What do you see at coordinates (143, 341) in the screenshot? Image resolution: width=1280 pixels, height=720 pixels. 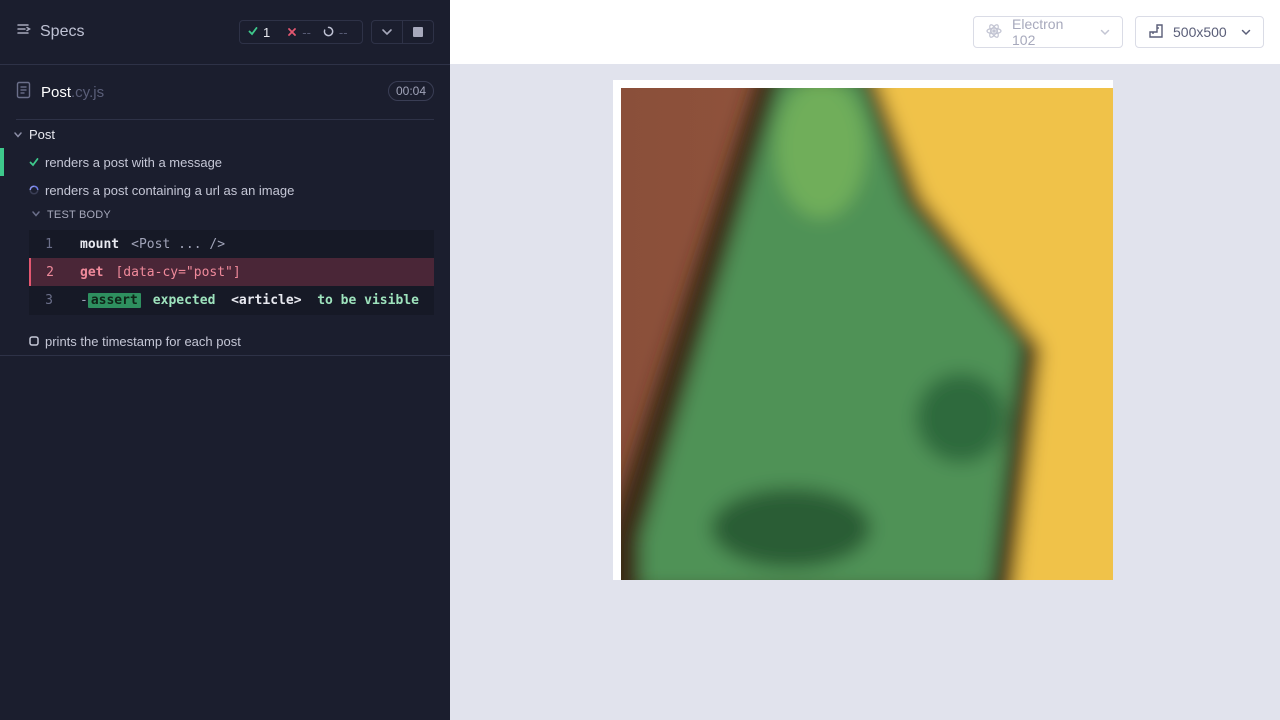 I see `test-title: prints the timestamp for each post` at bounding box center [143, 341].